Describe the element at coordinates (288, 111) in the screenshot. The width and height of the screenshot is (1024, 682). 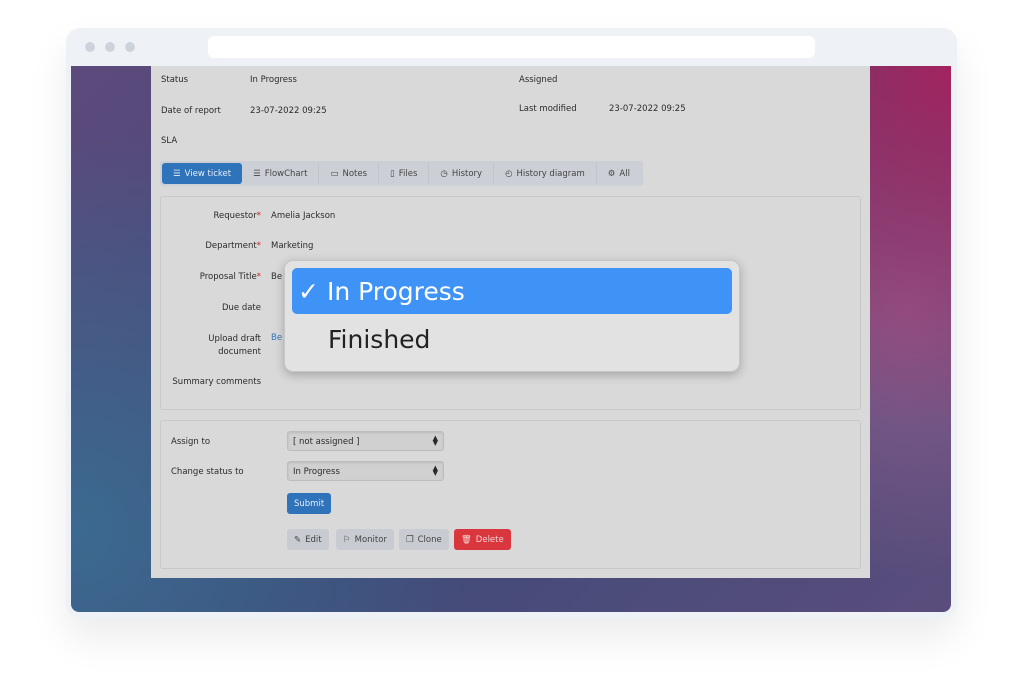
I see `date-value: 23-07-2022 09:25` at that location.